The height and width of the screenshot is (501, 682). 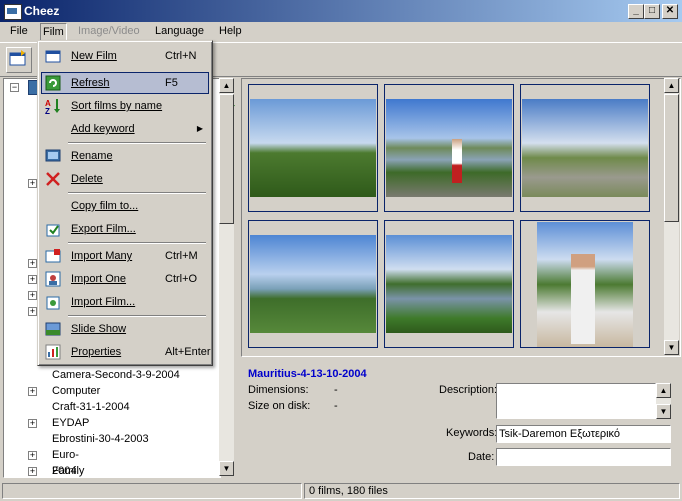 What do you see at coordinates (53, 155) in the screenshot?
I see `rename-icon` at bounding box center [53, 155].